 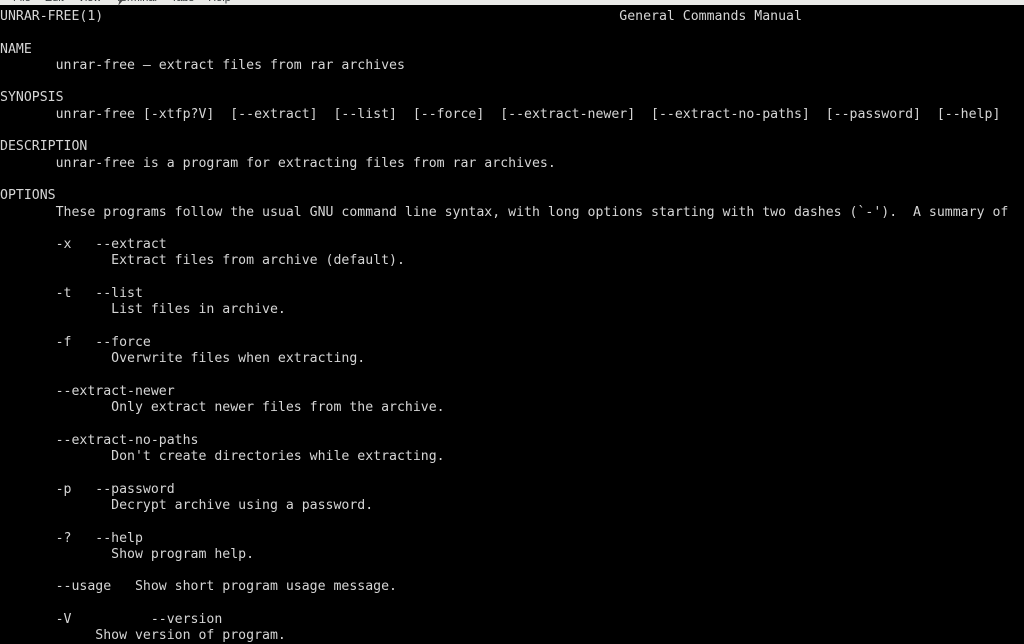 I want to click on terminal-line: --extract-no-paths, so click(x=99, y=440).